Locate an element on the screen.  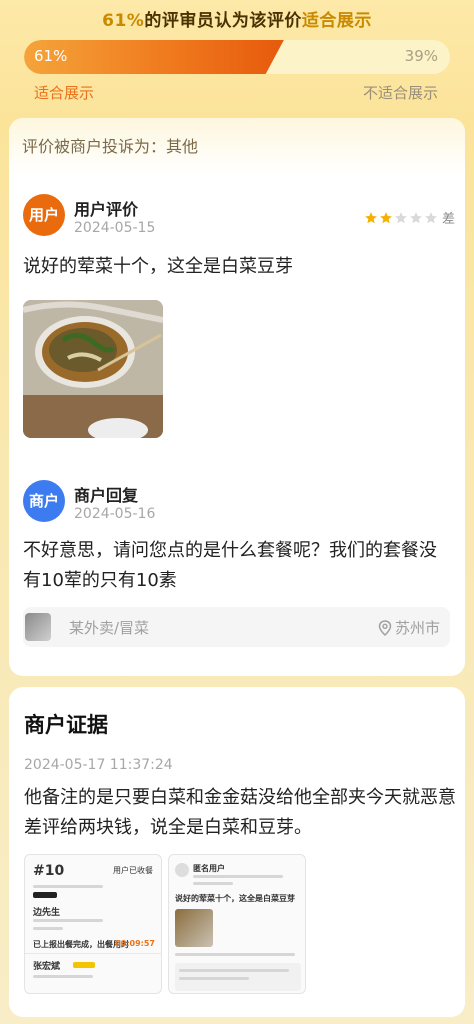
merchant-reply-title: 商户回复 is located at coordinates (106, 495).